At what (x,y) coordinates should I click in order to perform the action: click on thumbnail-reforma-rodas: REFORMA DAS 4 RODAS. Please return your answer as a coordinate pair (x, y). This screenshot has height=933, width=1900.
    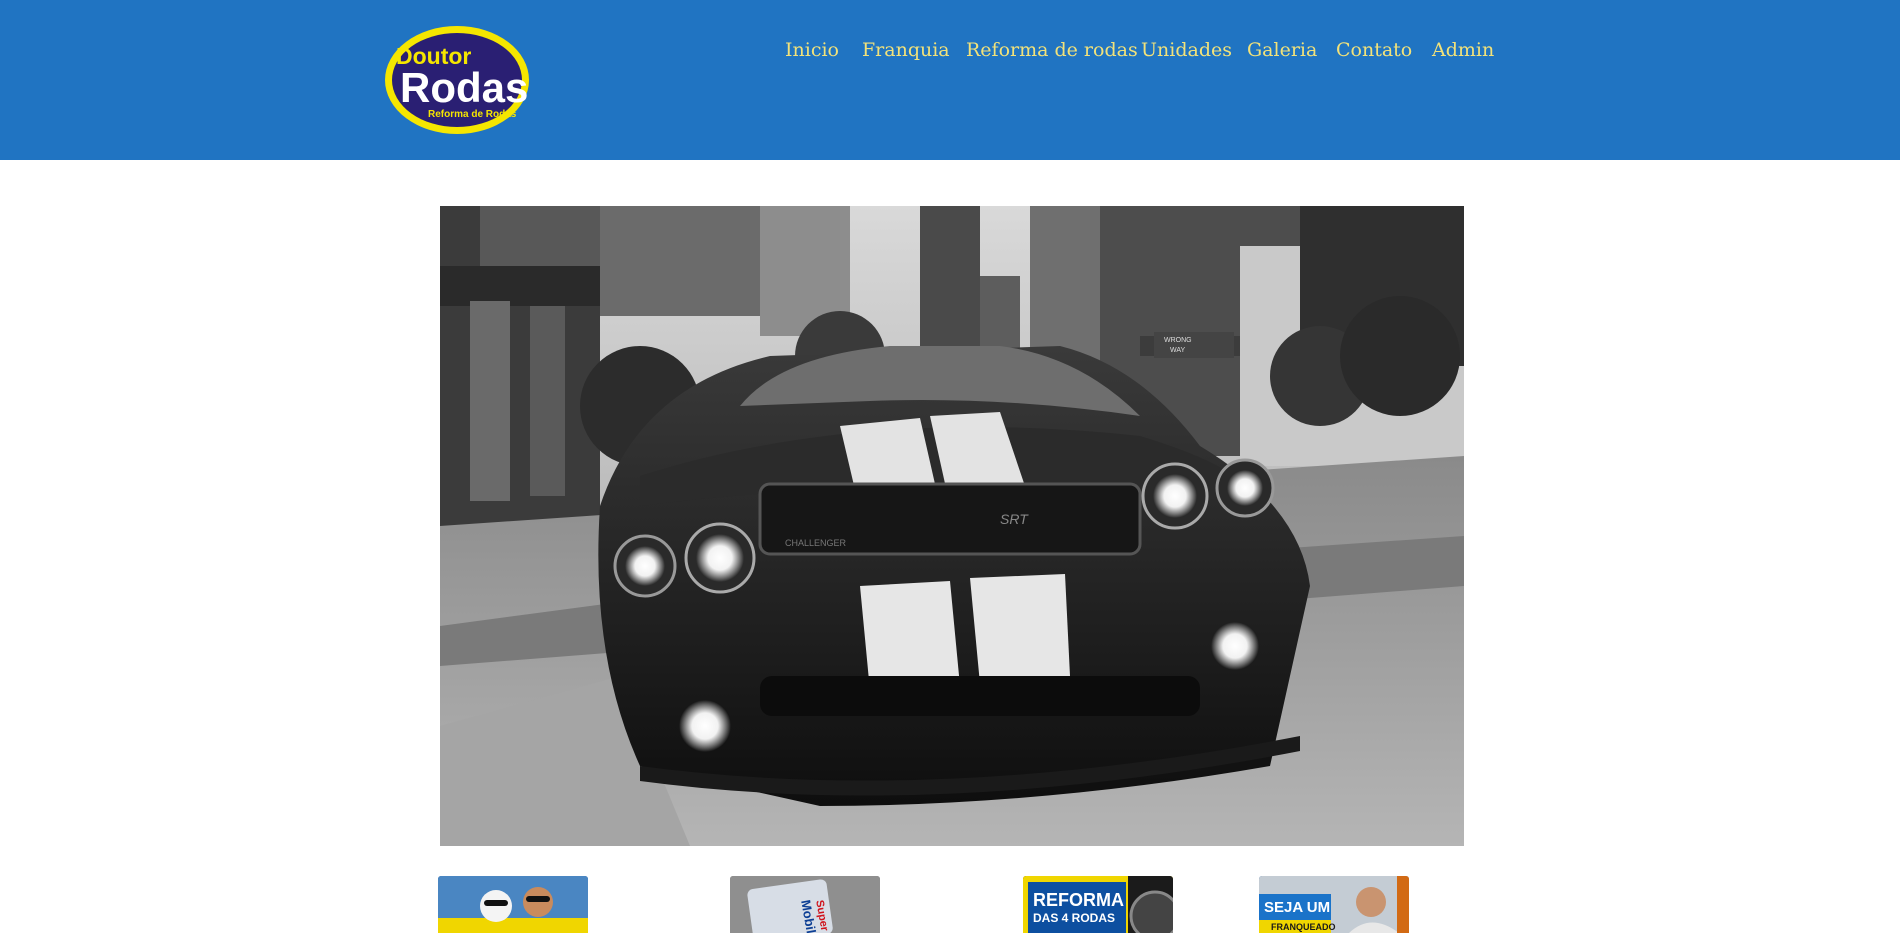
    Looking at the image, I should click on (1098, 904).